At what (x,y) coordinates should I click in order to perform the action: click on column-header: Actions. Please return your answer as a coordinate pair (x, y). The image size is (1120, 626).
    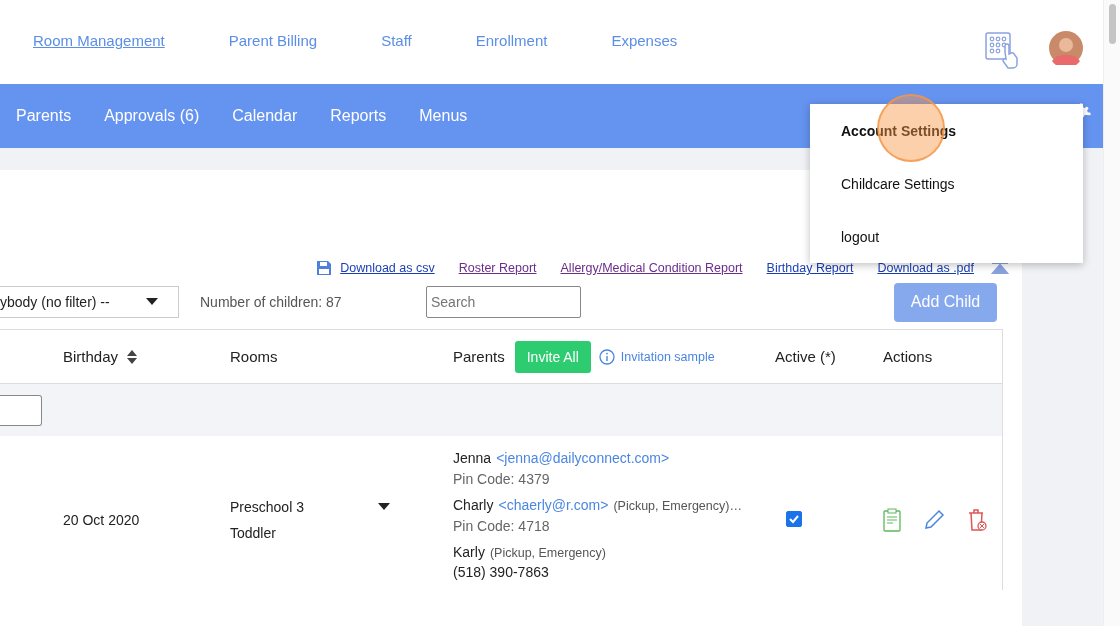
    Looking at the image, I should click on (908, 356).